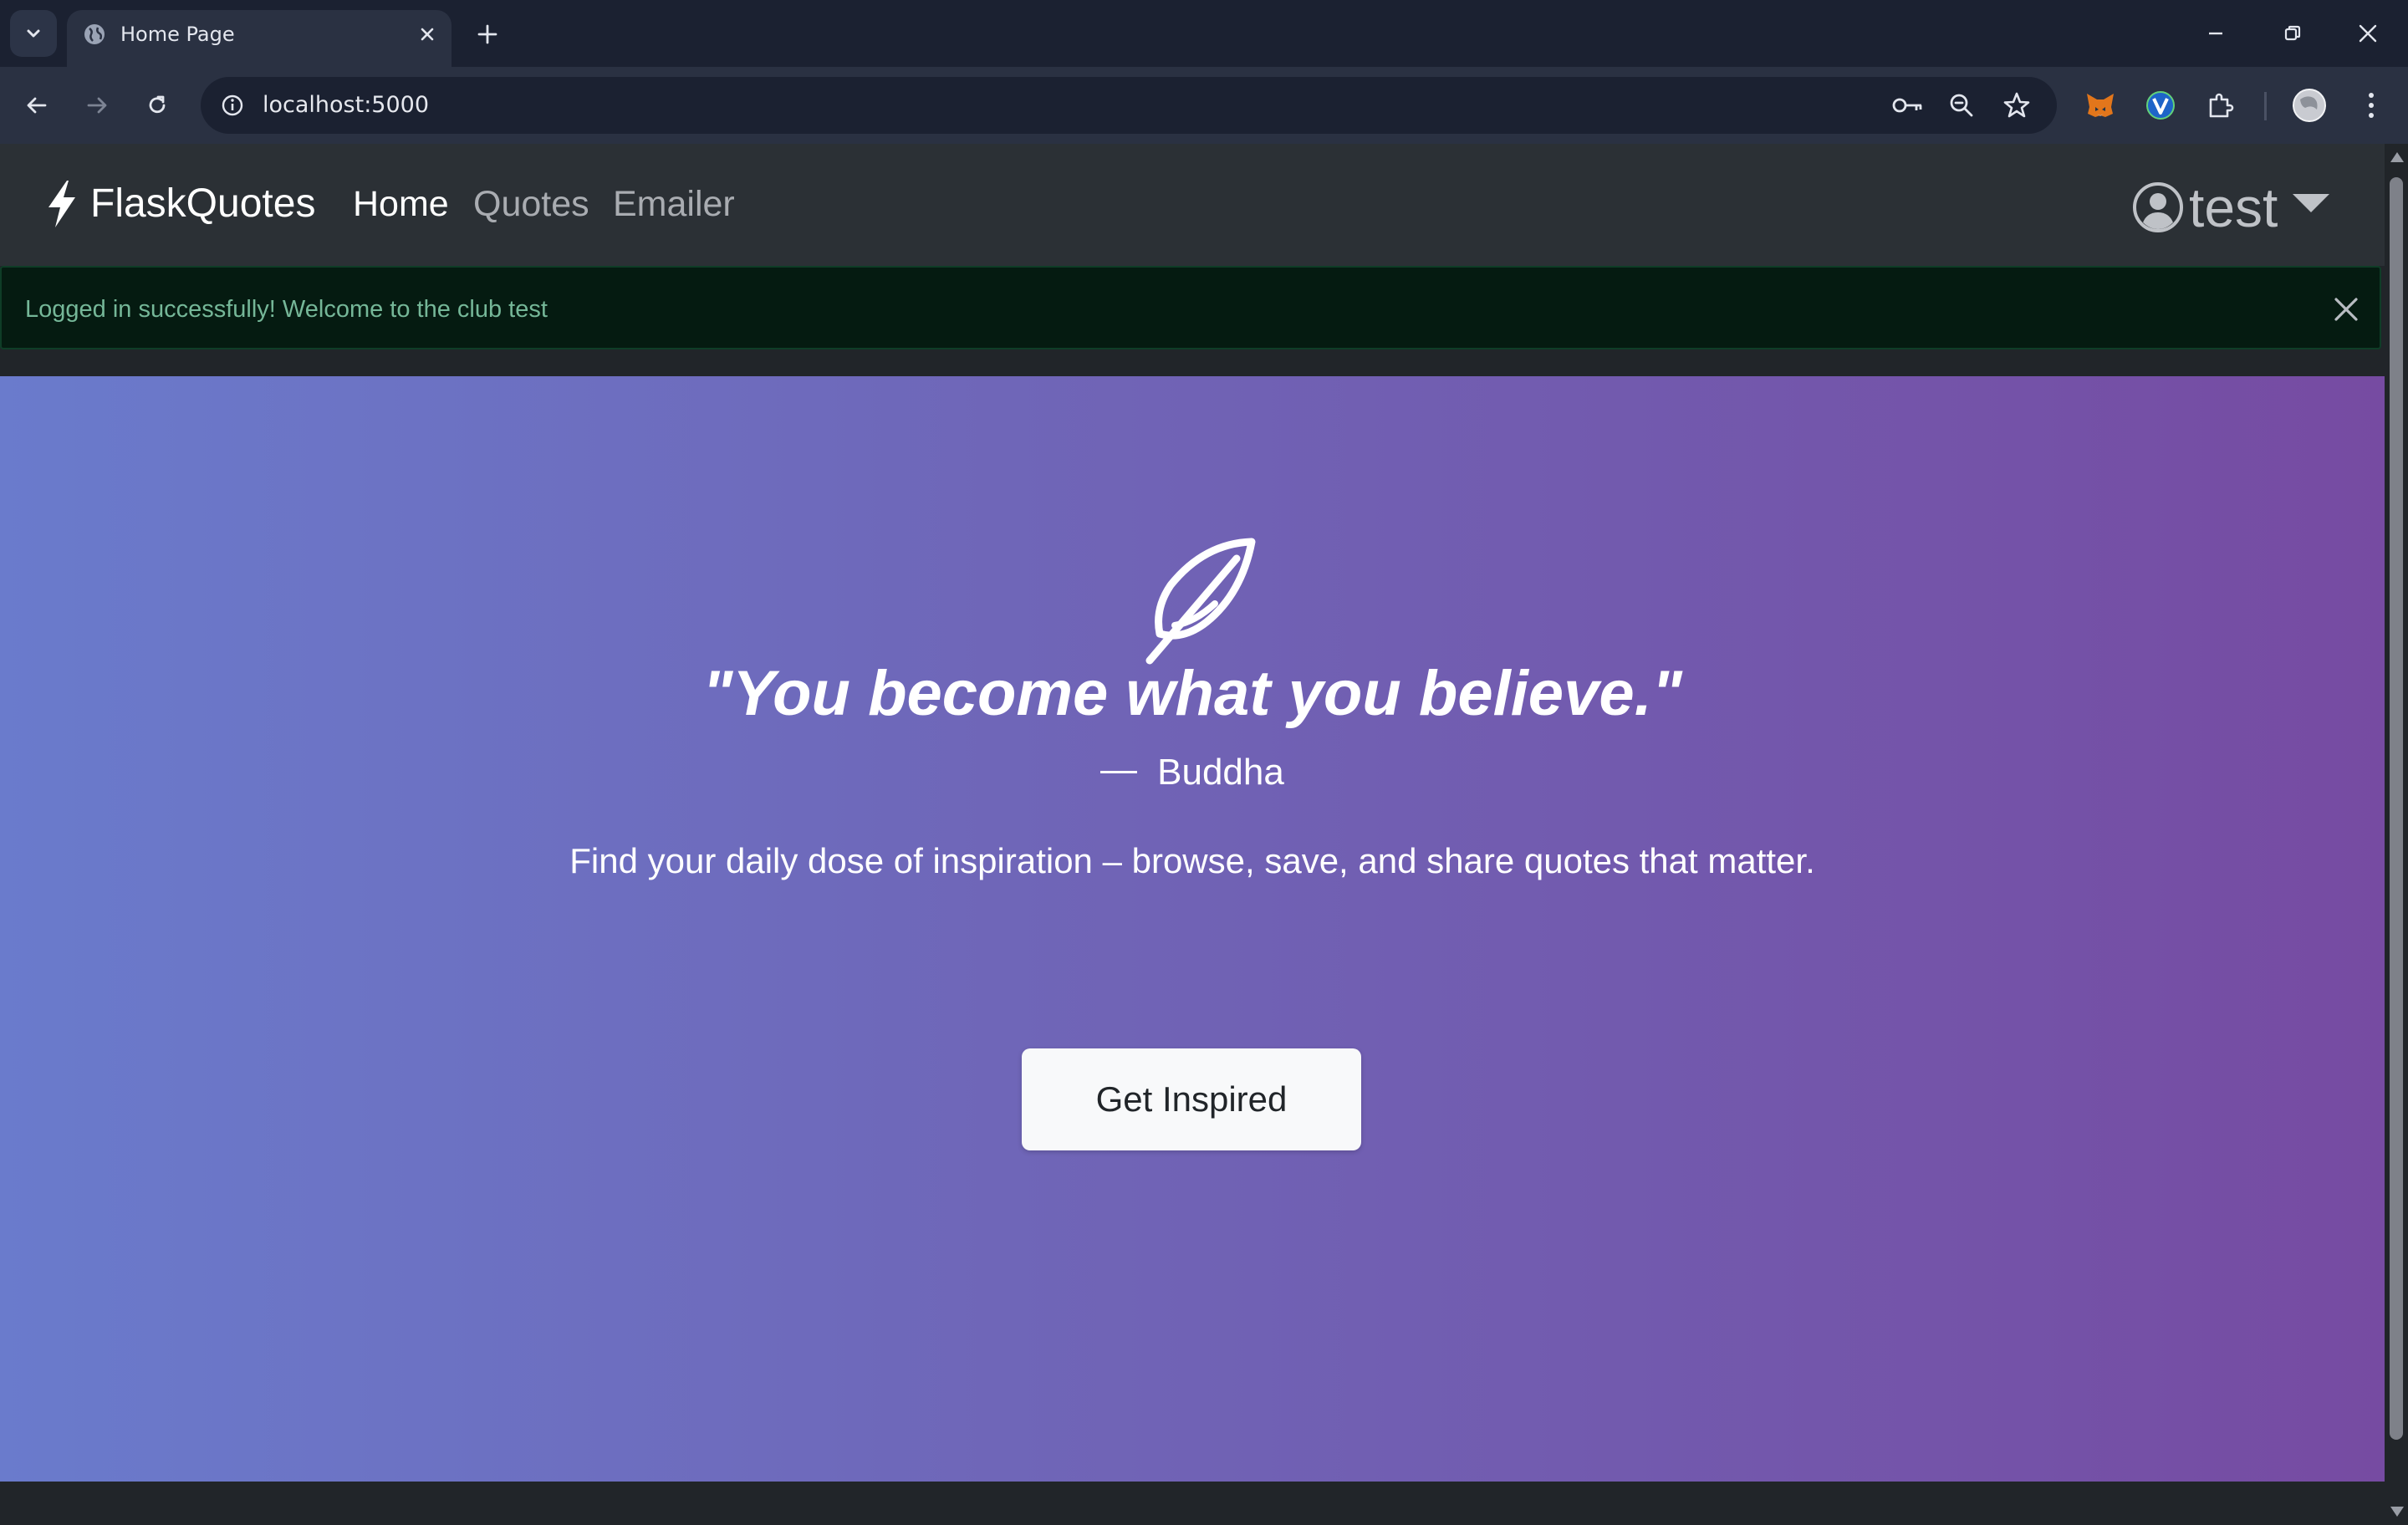  What do you see at coordinates (2265, 106) in the screenshot?
I see `toolbar-divider` at bounding box center [2265, 106].